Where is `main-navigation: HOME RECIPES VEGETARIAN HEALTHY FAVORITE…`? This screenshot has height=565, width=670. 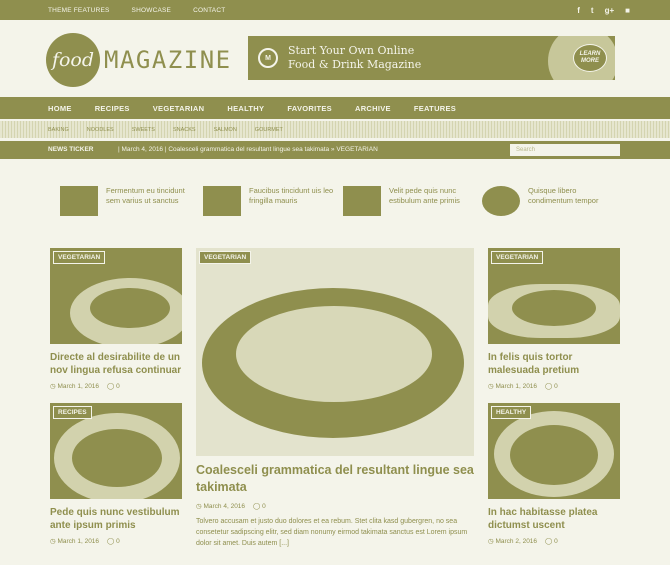
main-navigation: HOME RECIPES VEGETARIAN HEALTHY FAVORITE… is located at coordinates (335, 108).